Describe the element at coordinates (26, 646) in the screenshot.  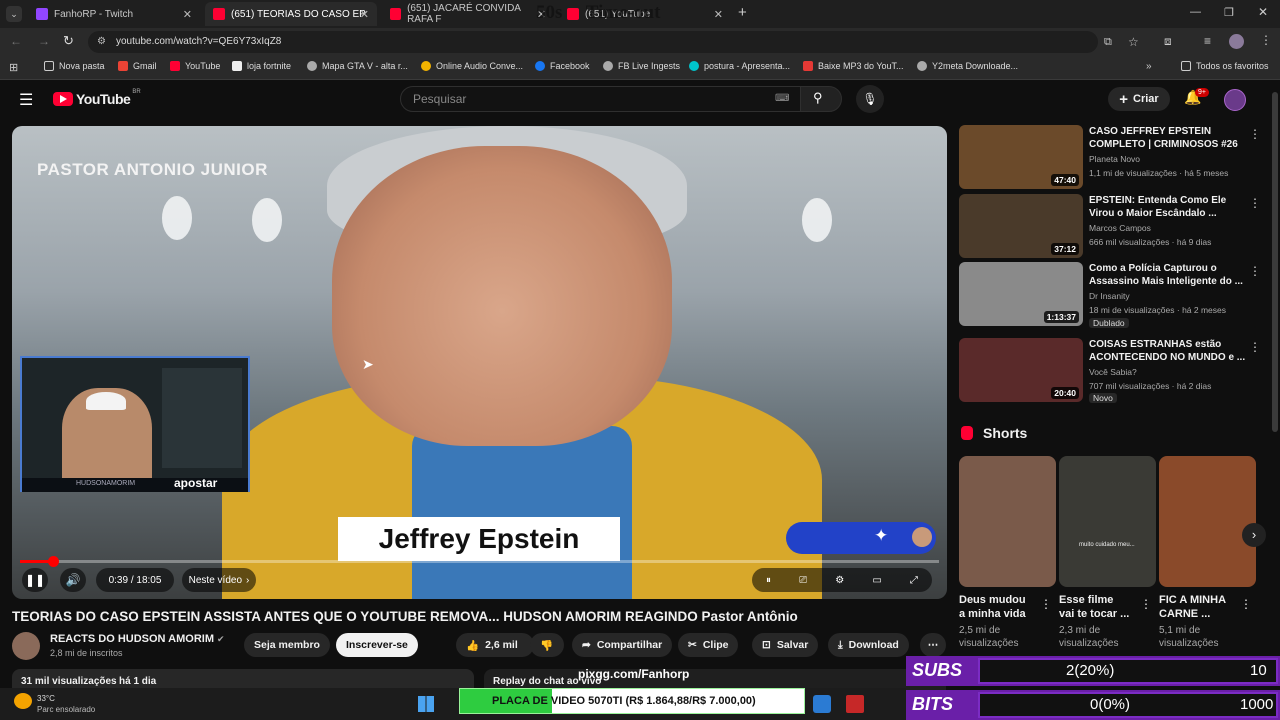
I see `channel-avatar` at that location.